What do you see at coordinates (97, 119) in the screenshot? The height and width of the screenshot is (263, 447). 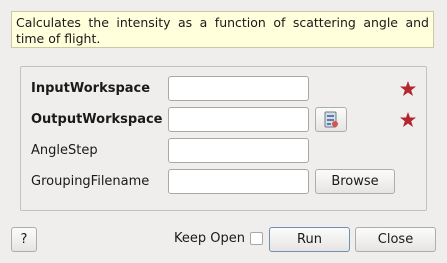 I see `output-workspace-label: OutputWorkspace` at bounding box center [97, 119].